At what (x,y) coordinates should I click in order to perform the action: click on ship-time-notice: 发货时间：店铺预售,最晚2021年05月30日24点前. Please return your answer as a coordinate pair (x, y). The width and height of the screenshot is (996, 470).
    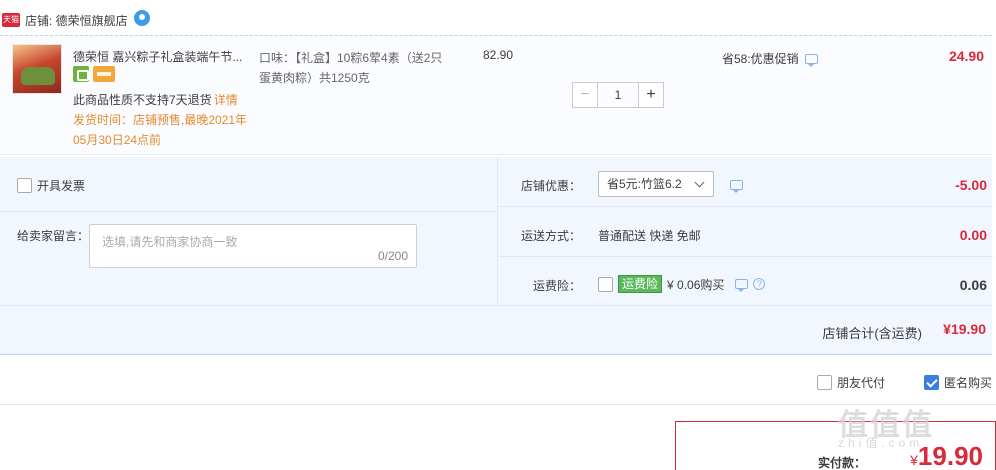
    Looking at the image, I should click on (160, 130).